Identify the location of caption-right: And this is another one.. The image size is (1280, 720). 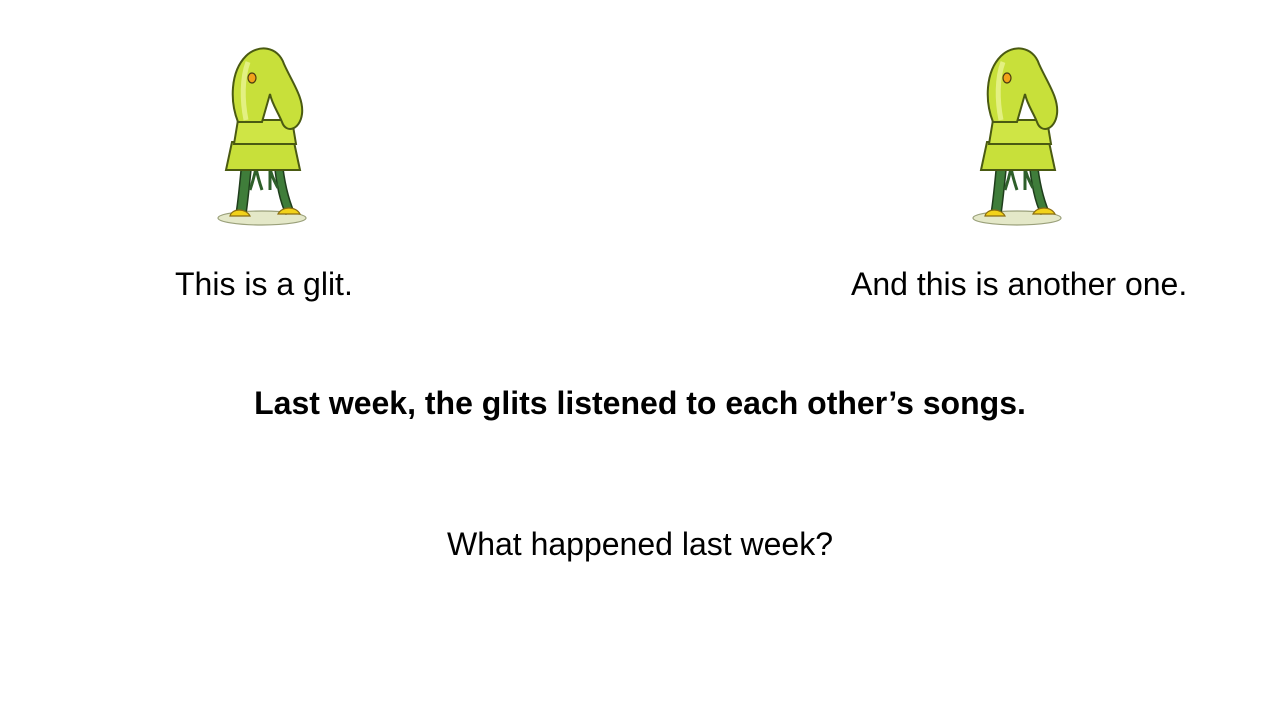
(1019, 284).